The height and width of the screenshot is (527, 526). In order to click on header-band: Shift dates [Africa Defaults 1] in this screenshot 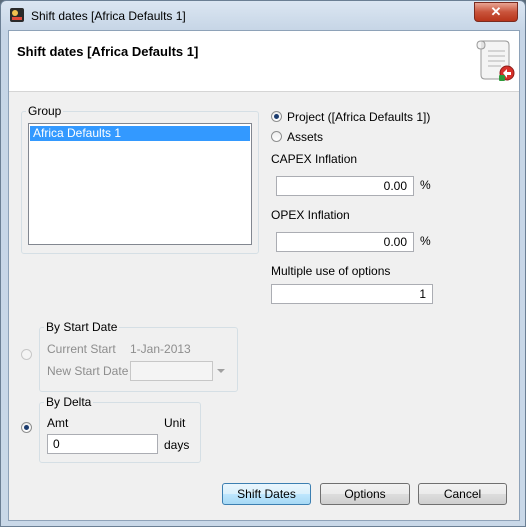, I will do `click(264, 61)`.